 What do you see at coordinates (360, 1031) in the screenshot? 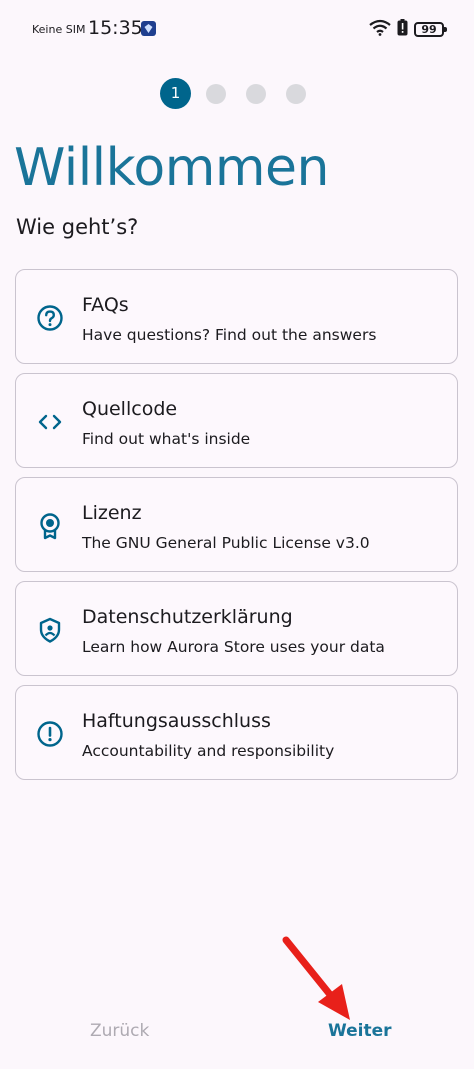
I see `next-button: Weiter` at bounding box center [360, 1031].